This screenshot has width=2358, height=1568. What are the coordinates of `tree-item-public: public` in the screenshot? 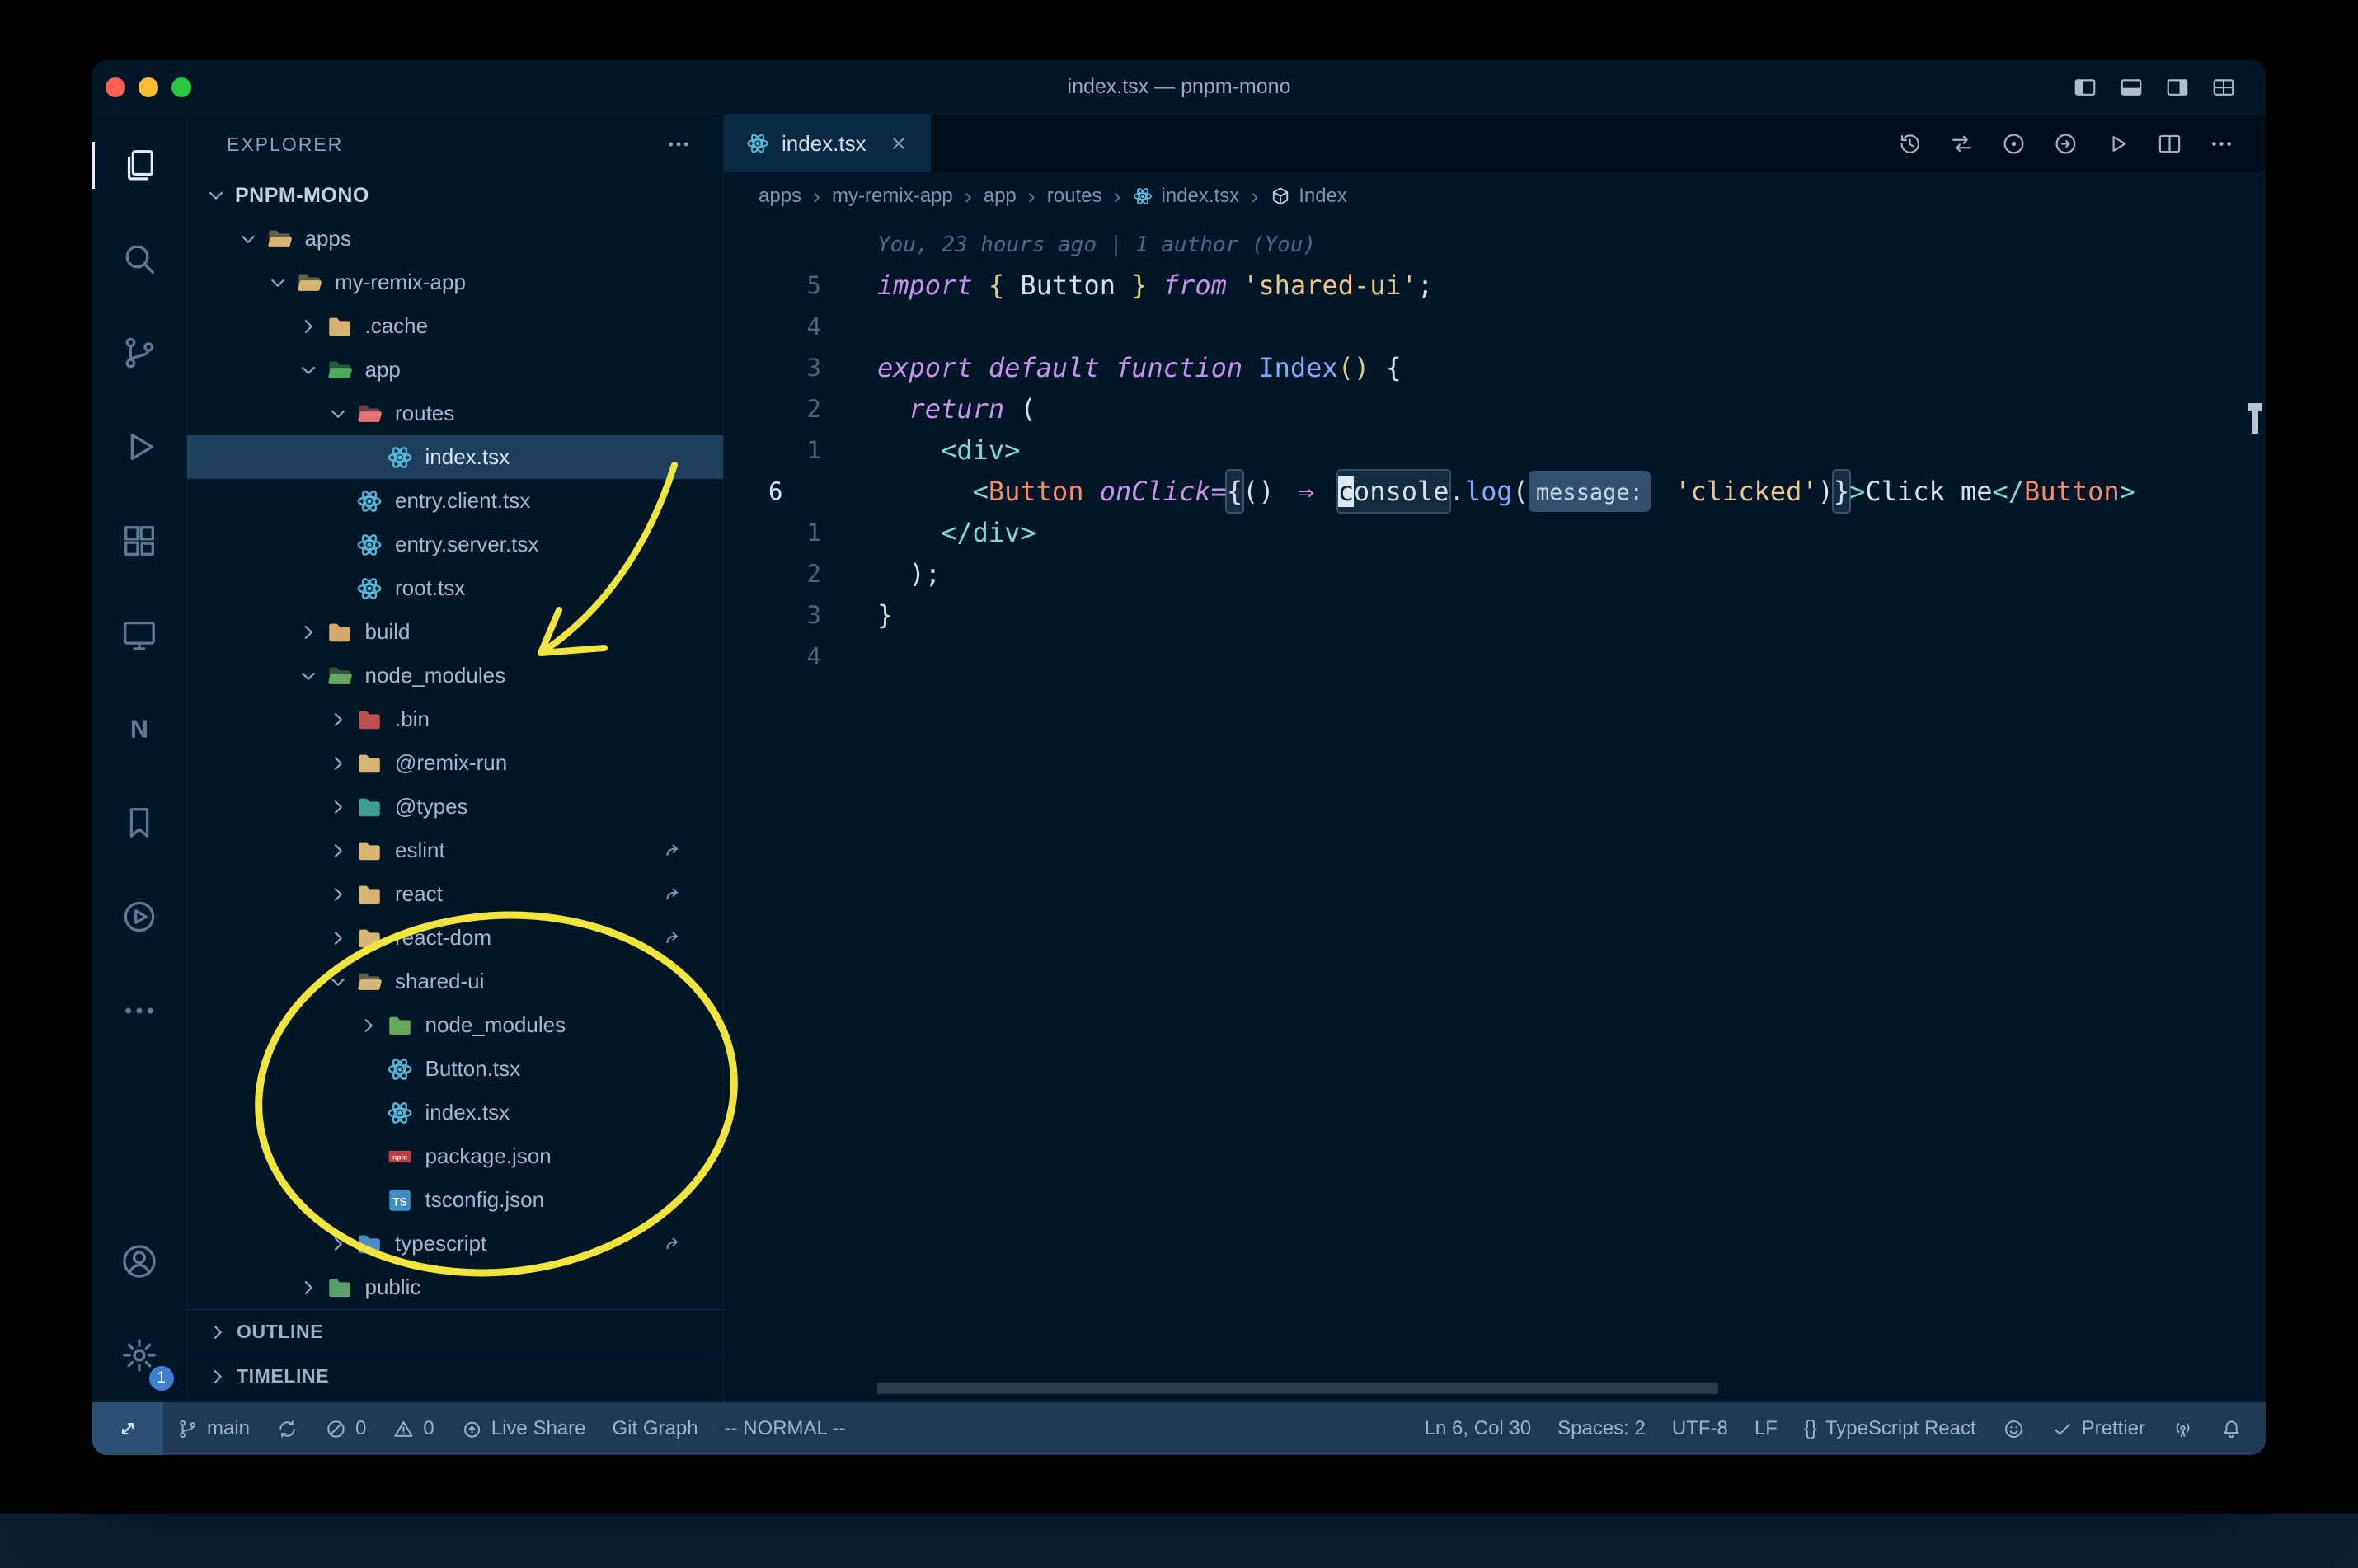 It's located at (455, 1287).